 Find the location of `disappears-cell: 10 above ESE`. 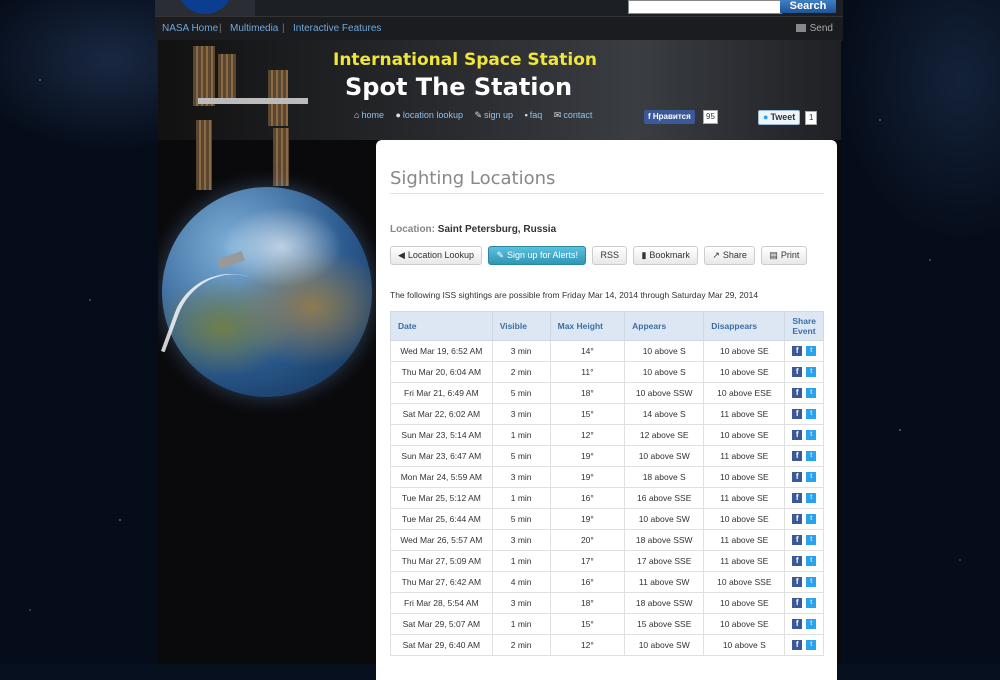

disappears-cell: 10 above ESE is located at coordinates (744, 393).